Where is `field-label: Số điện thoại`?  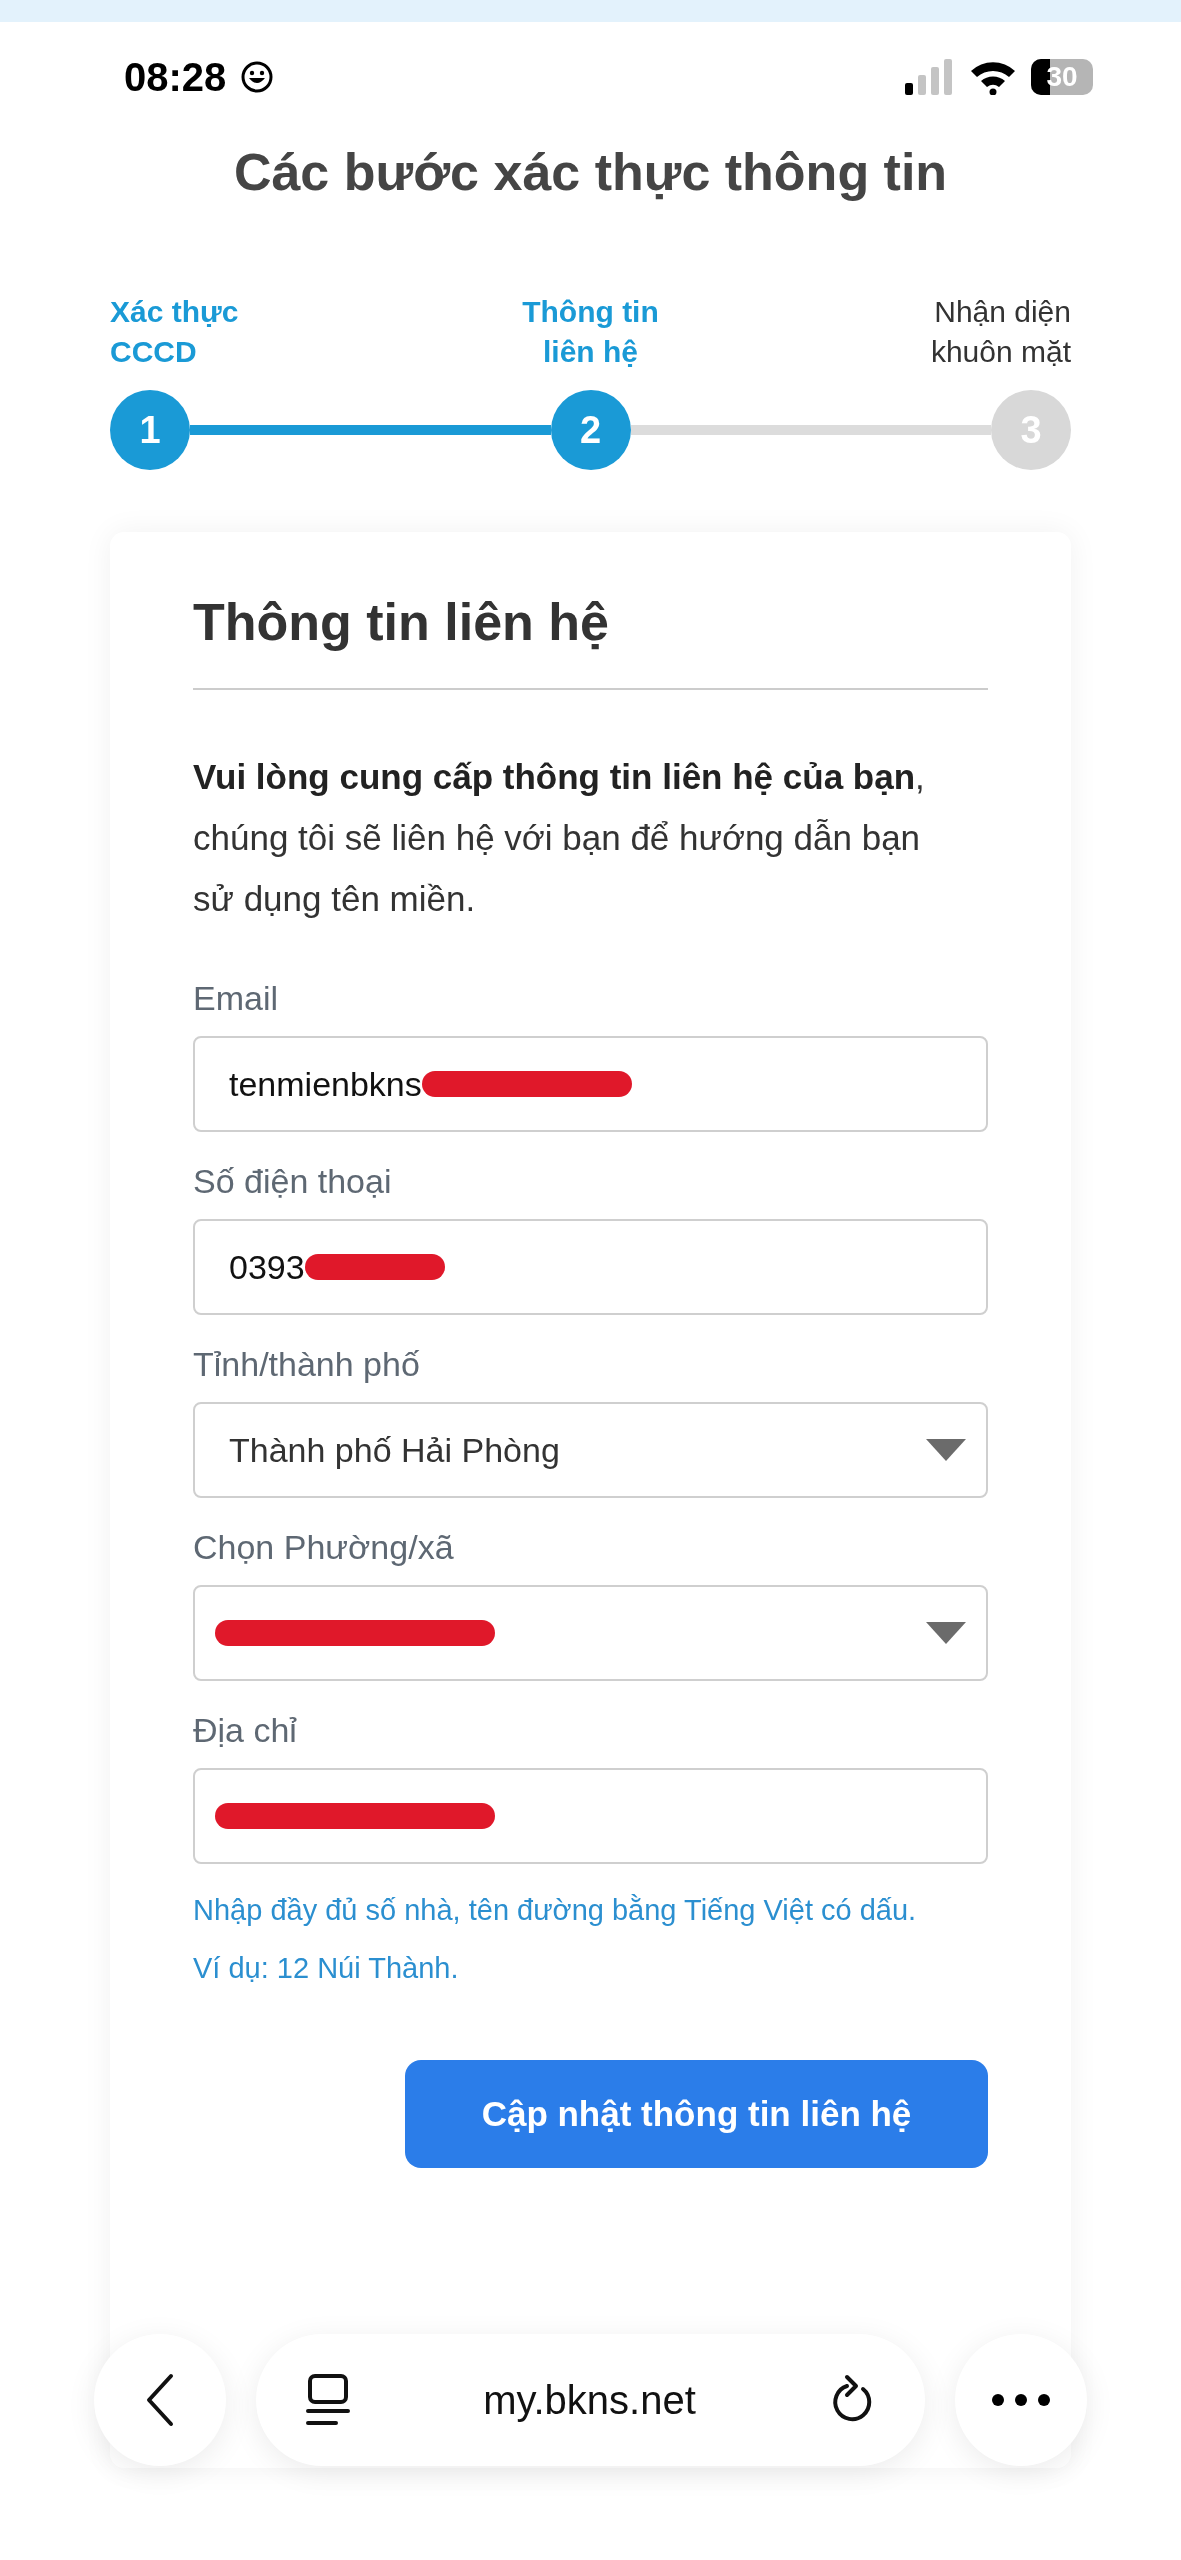
field-label: Số điện thoại is located at coordinates (293, 1181).